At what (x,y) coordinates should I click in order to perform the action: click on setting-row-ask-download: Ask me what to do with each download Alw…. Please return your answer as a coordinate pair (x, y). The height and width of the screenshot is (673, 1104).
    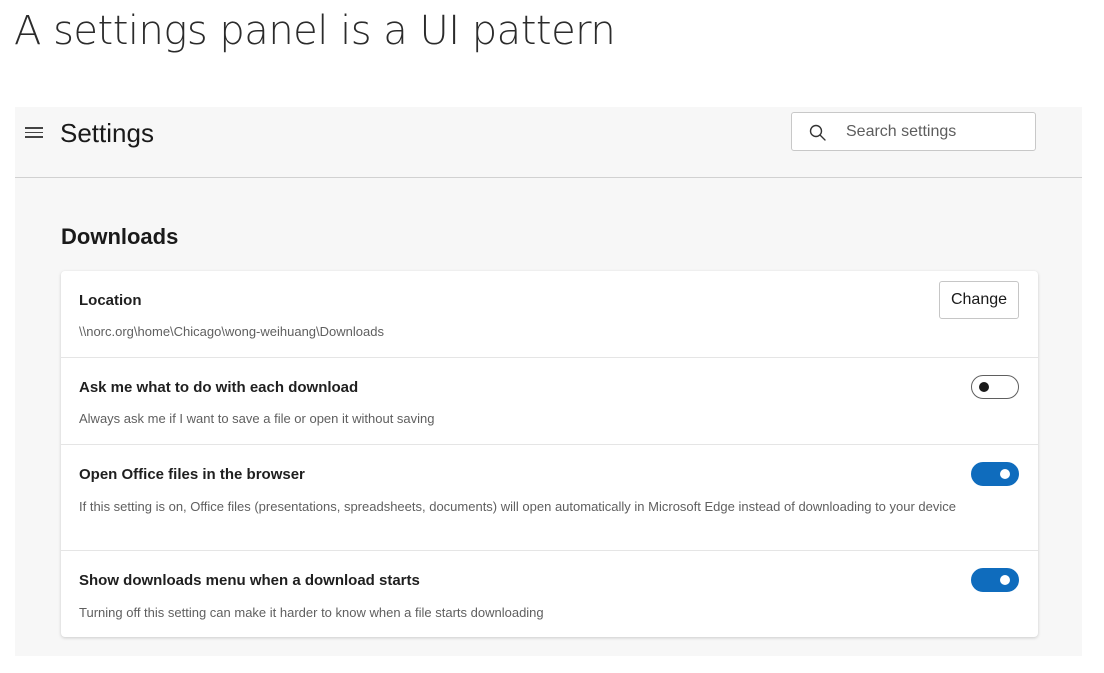
    Looking at the image, I should click on (549, 401).